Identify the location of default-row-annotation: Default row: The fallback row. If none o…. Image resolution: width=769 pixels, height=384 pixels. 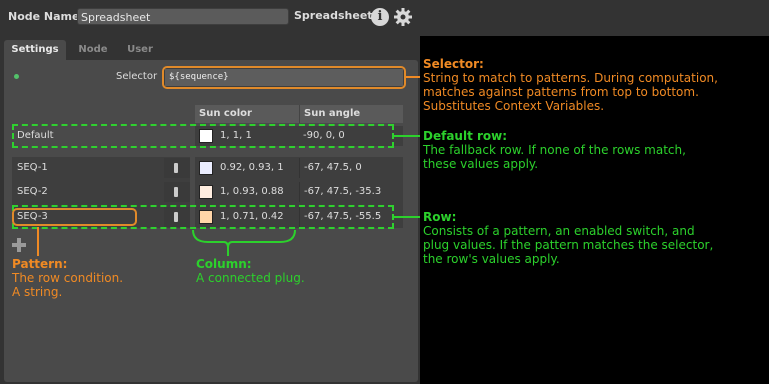
(563, 150).